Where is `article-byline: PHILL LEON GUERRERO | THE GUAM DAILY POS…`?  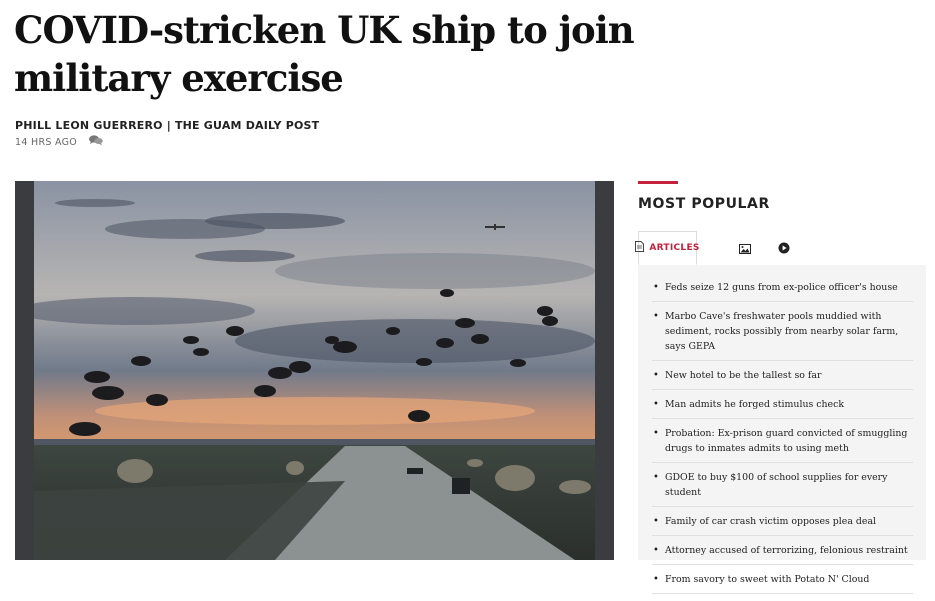
article-byline: PHILL LEON GUERRERO | THE GUAM DAILY POS… is located at coordinates (167, 125).